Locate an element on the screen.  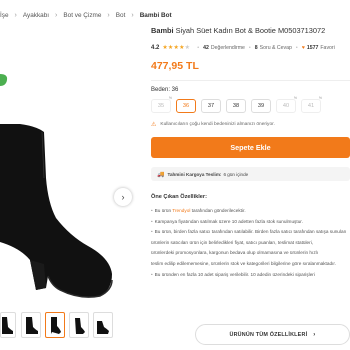
product-price: 477,95 TL is located at coordinates (175, 66).